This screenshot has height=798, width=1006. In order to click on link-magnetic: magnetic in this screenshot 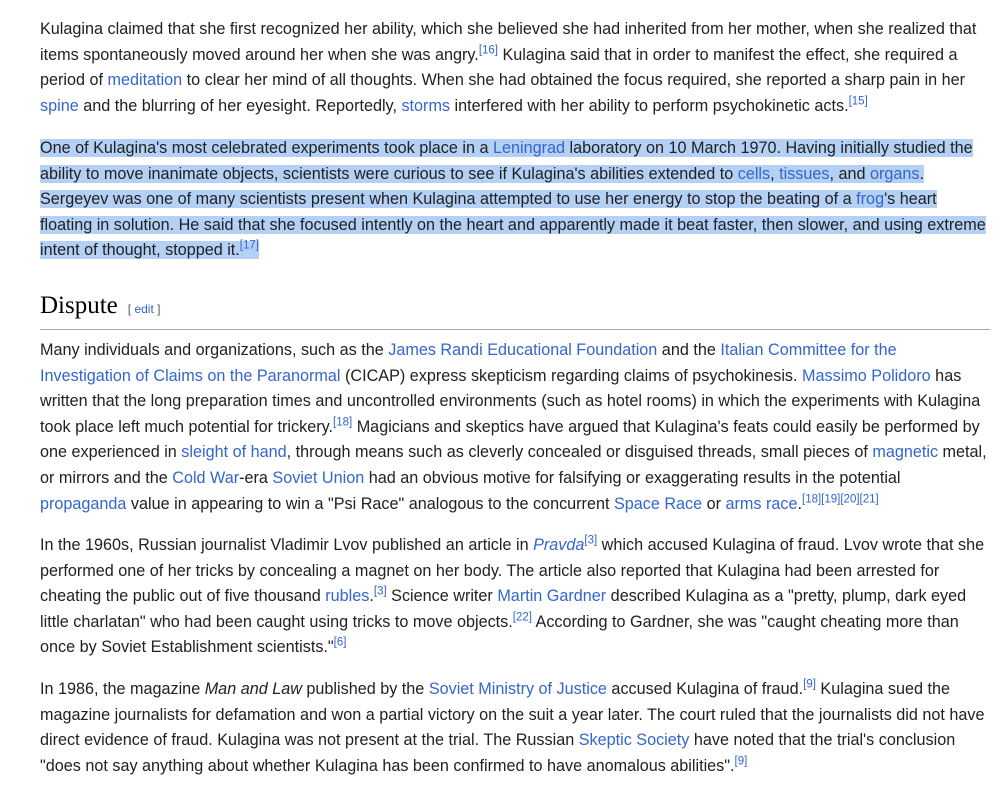, I will do `click(905, 452)`.